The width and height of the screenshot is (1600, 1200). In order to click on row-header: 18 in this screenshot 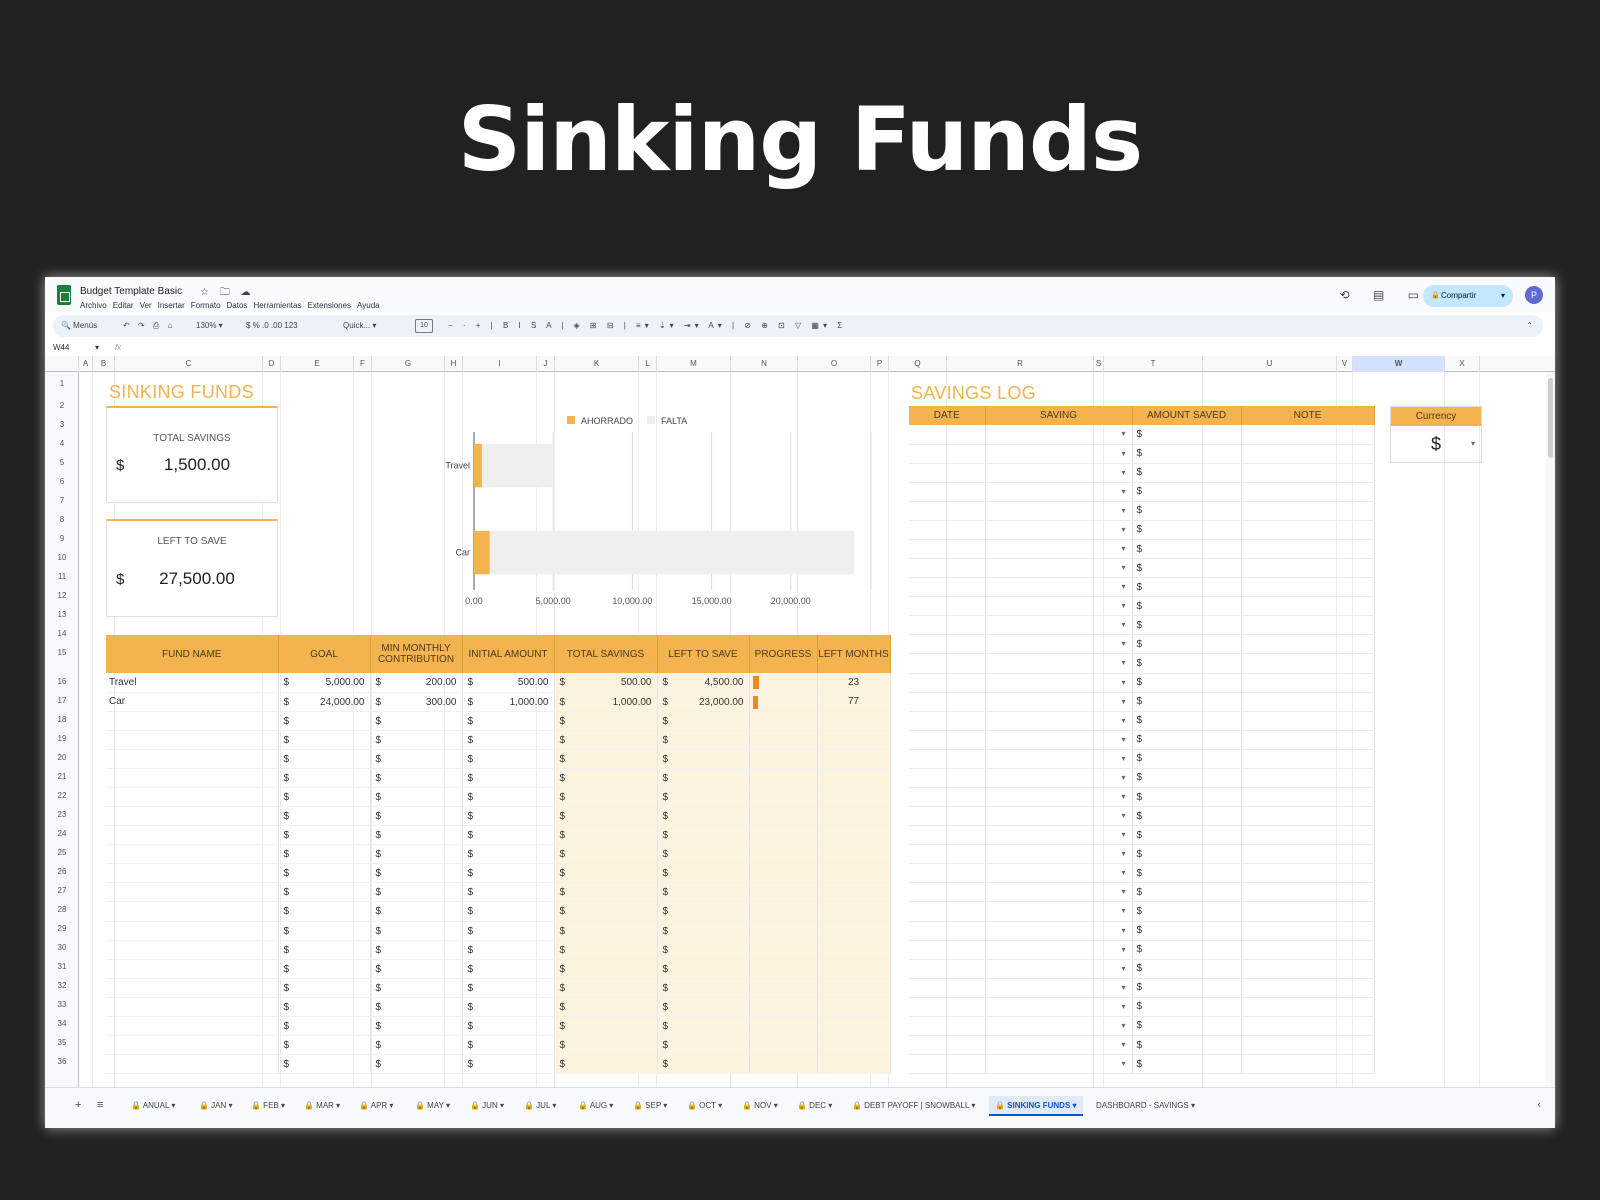, I will do `click(62, 719)`.